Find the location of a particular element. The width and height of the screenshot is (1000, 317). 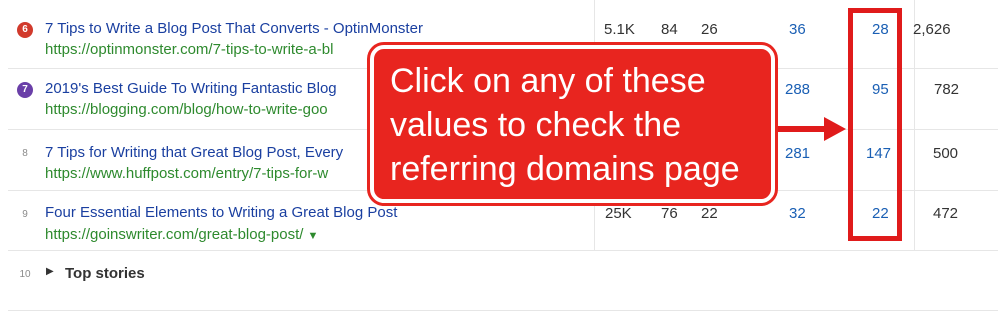

metric-cell: 22 is located at coordinates (709, 213).